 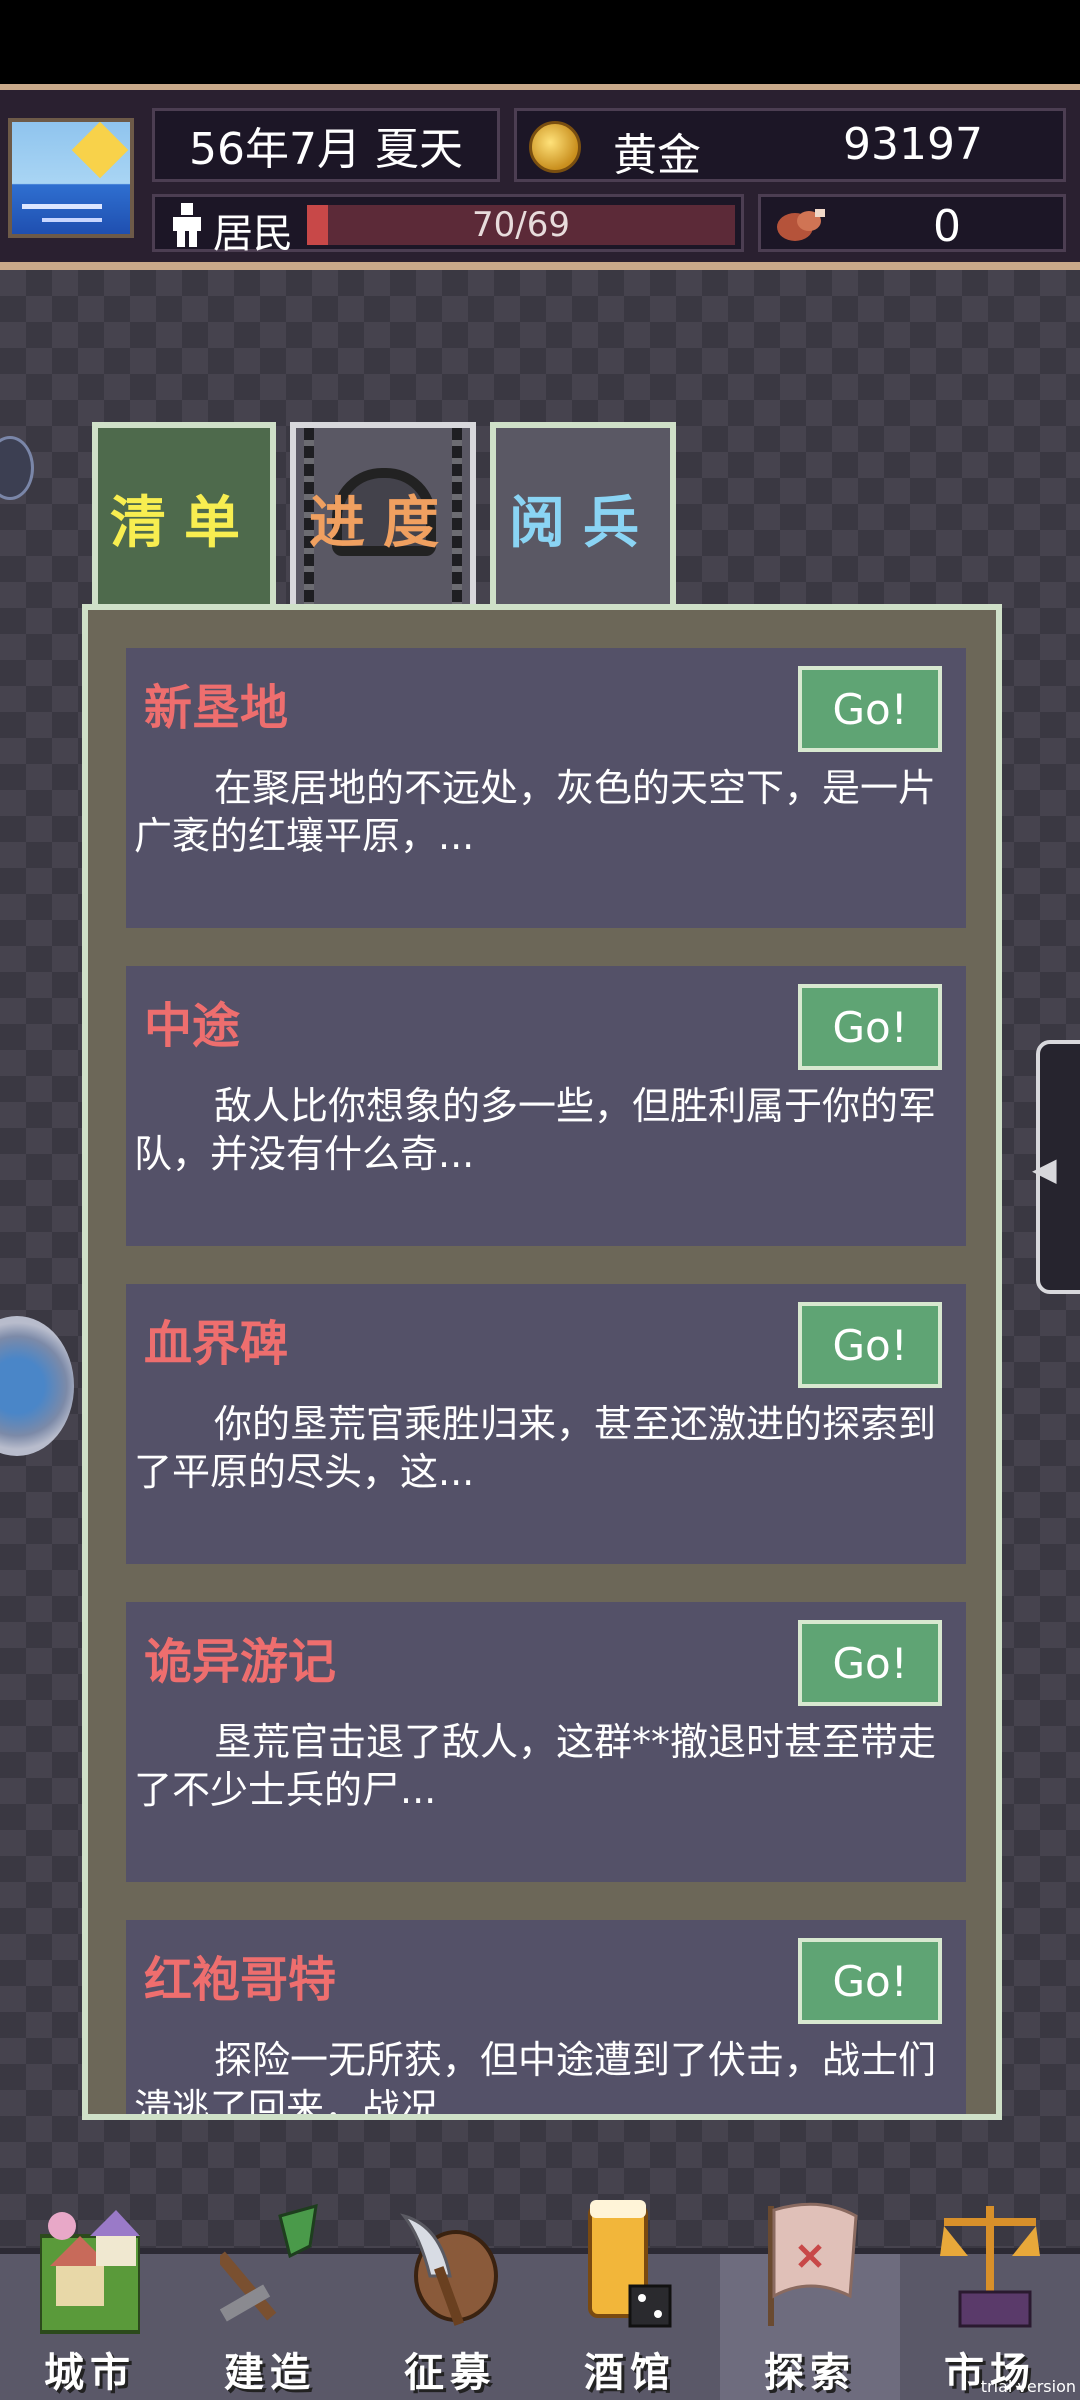 I want to click on residents-display: 居民 70/69, so click(x=448, y=225).